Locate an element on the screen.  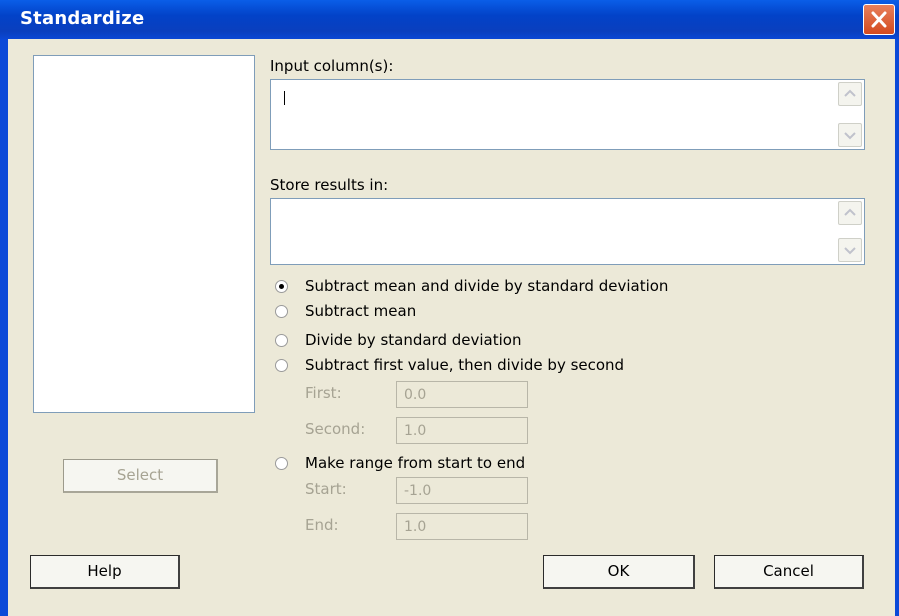
first-label: First: is located at coordinates (323, 393).